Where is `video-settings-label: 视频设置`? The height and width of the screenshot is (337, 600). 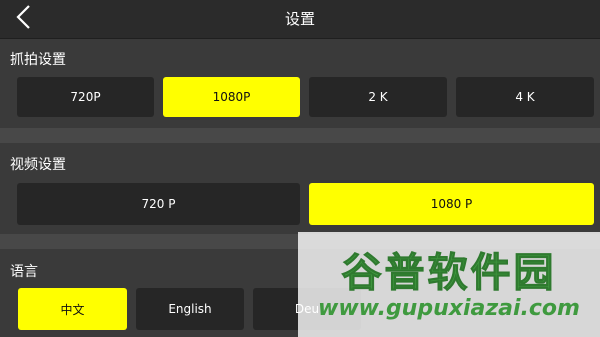 video-settings-label: 视频设置 is located at coordinates (38, 165).